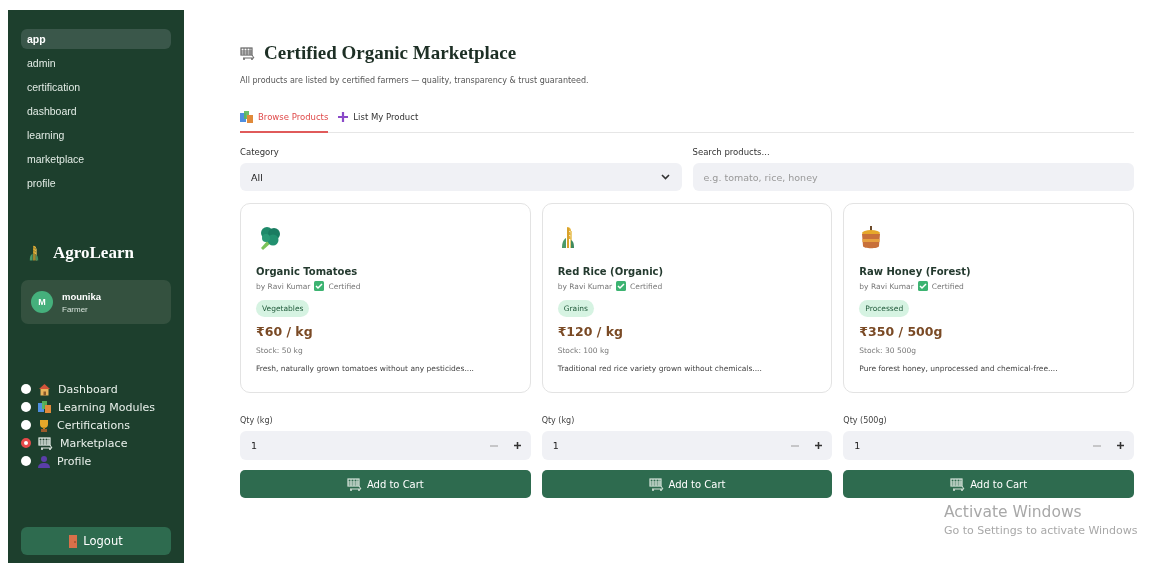  What do you see at coordinates (390, 53) in the screenshot?
I see `page-title: Certified Organic Marketplace` at bounding box center [390, 53].